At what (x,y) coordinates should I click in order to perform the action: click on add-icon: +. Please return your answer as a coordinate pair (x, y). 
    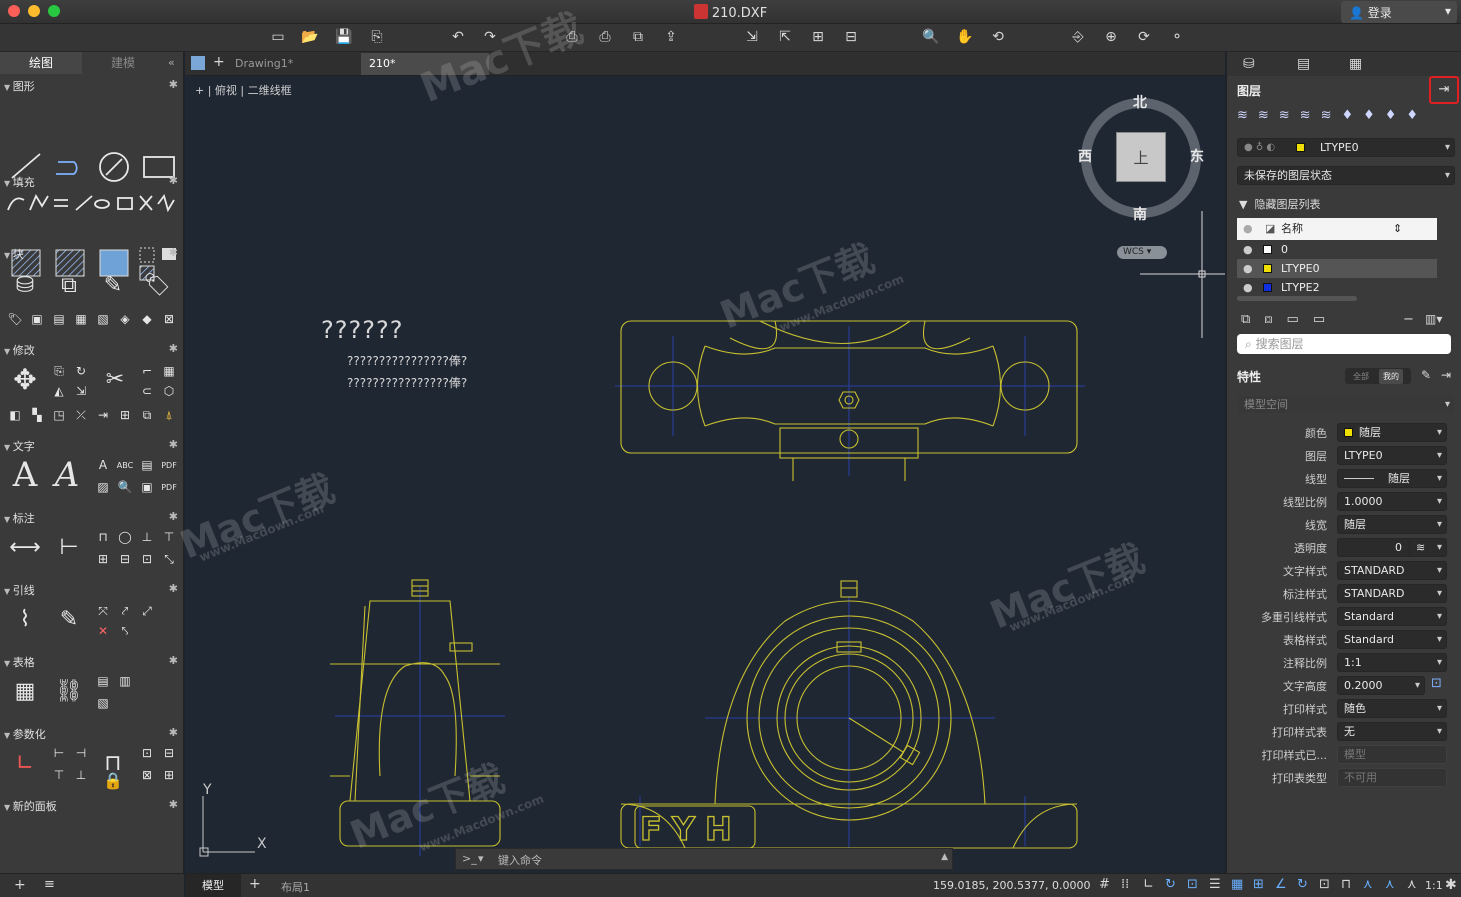
    Looking at the image, I should click on (20, 885).